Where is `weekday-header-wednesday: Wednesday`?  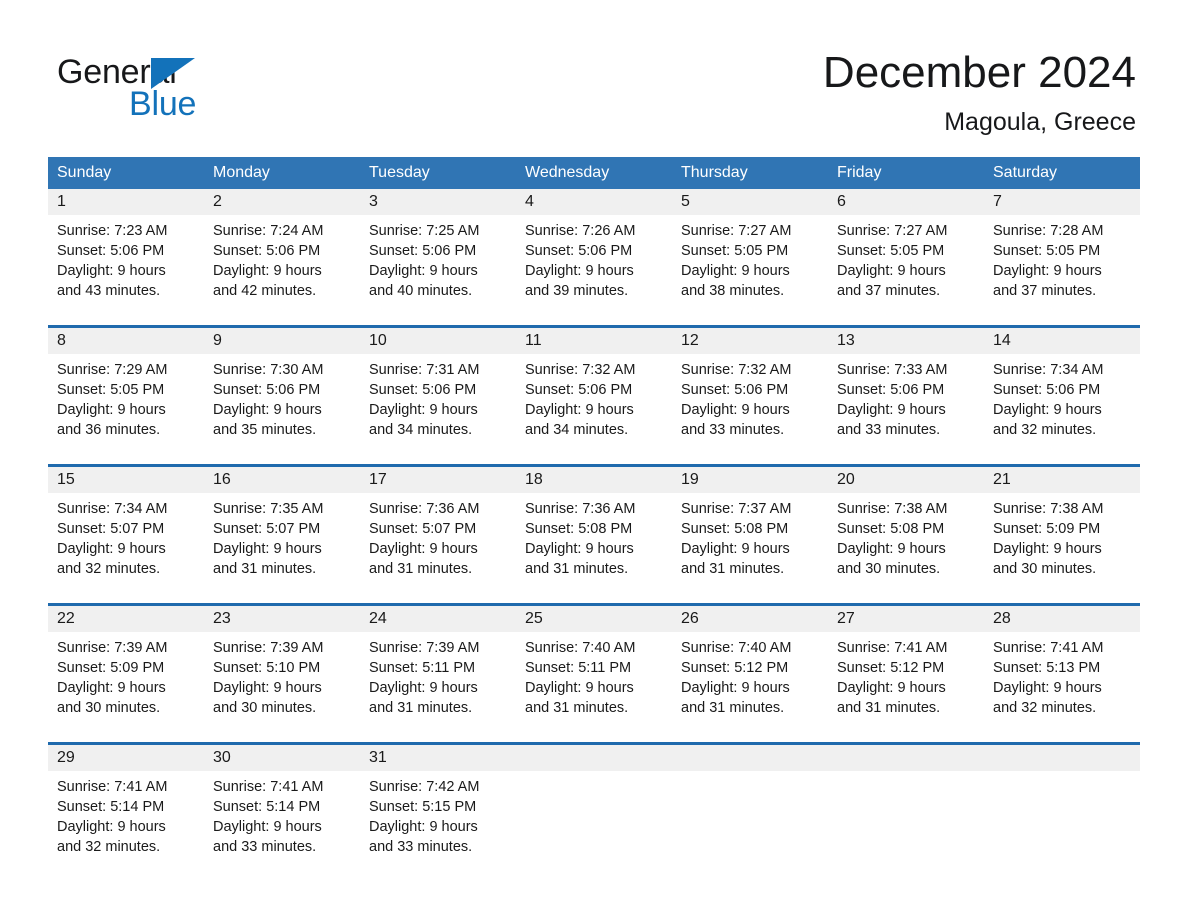 weekday-header-wednesday: Wednesday is located at coordinates (594, 173).